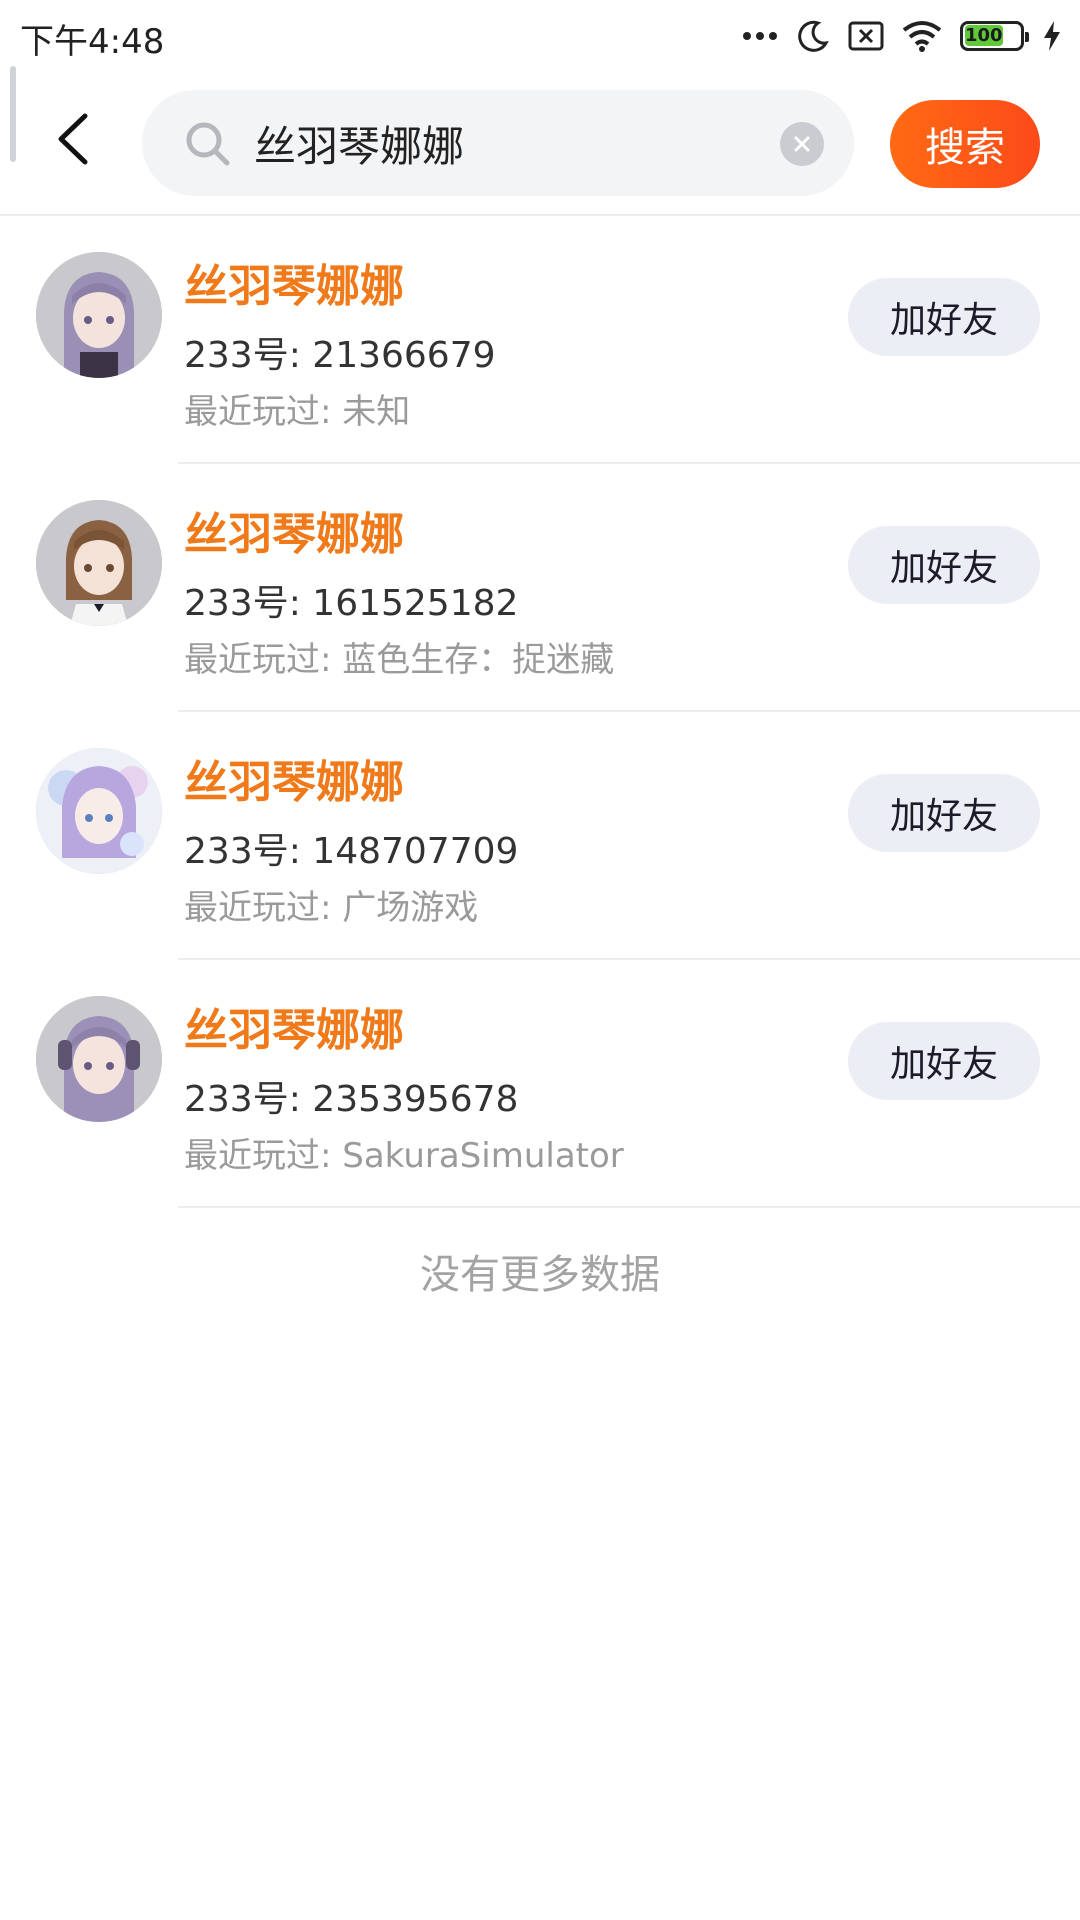 The image size is (1080, 1920). I want to click on row-divider, so click(629, 1207).